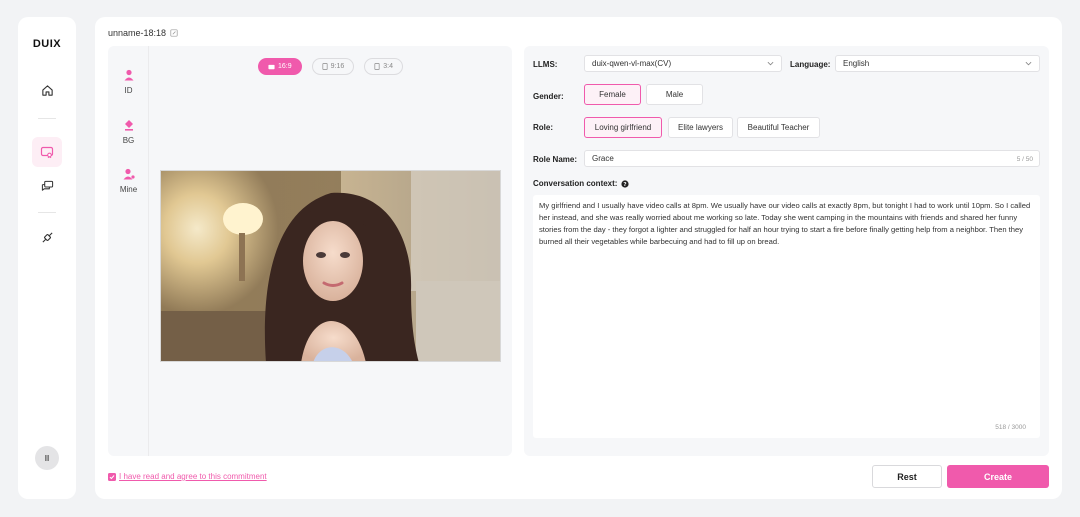 The height and width of the screenshot is (517, 1080). What do you see at coordinates (271, 66) in the screenshot?
I see `landscape-icon` at bounding box center [271, 66].